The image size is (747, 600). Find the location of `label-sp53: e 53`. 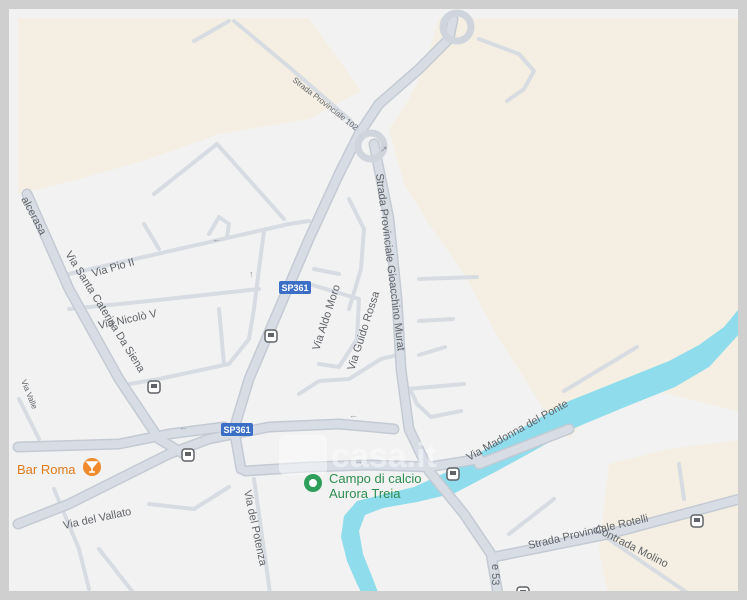

label-sp53: e 53 is located at coordinates (495, 574).